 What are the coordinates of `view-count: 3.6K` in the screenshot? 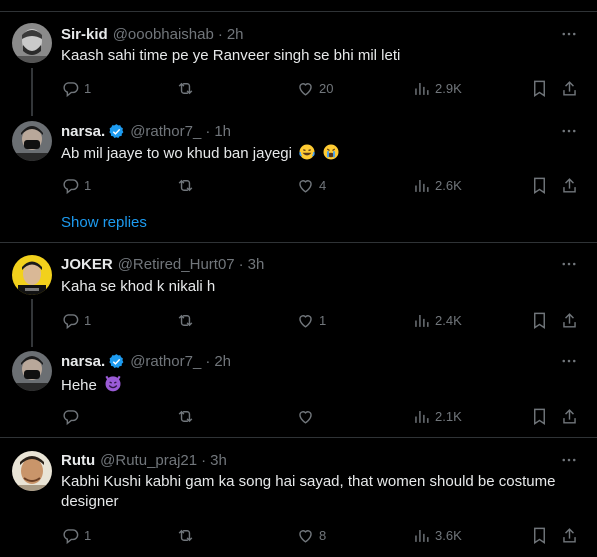 It's located at (448, 535).